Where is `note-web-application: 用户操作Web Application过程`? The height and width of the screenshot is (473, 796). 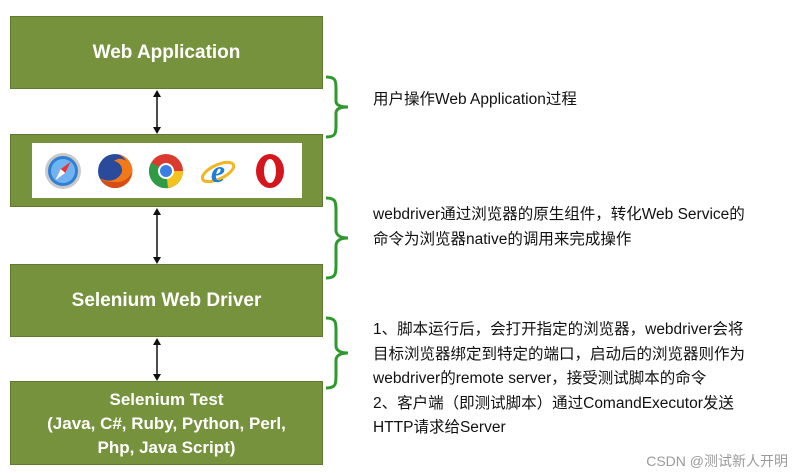
note-web-application: 用户操作Web Application过程 is located at coordinates (475, 100).